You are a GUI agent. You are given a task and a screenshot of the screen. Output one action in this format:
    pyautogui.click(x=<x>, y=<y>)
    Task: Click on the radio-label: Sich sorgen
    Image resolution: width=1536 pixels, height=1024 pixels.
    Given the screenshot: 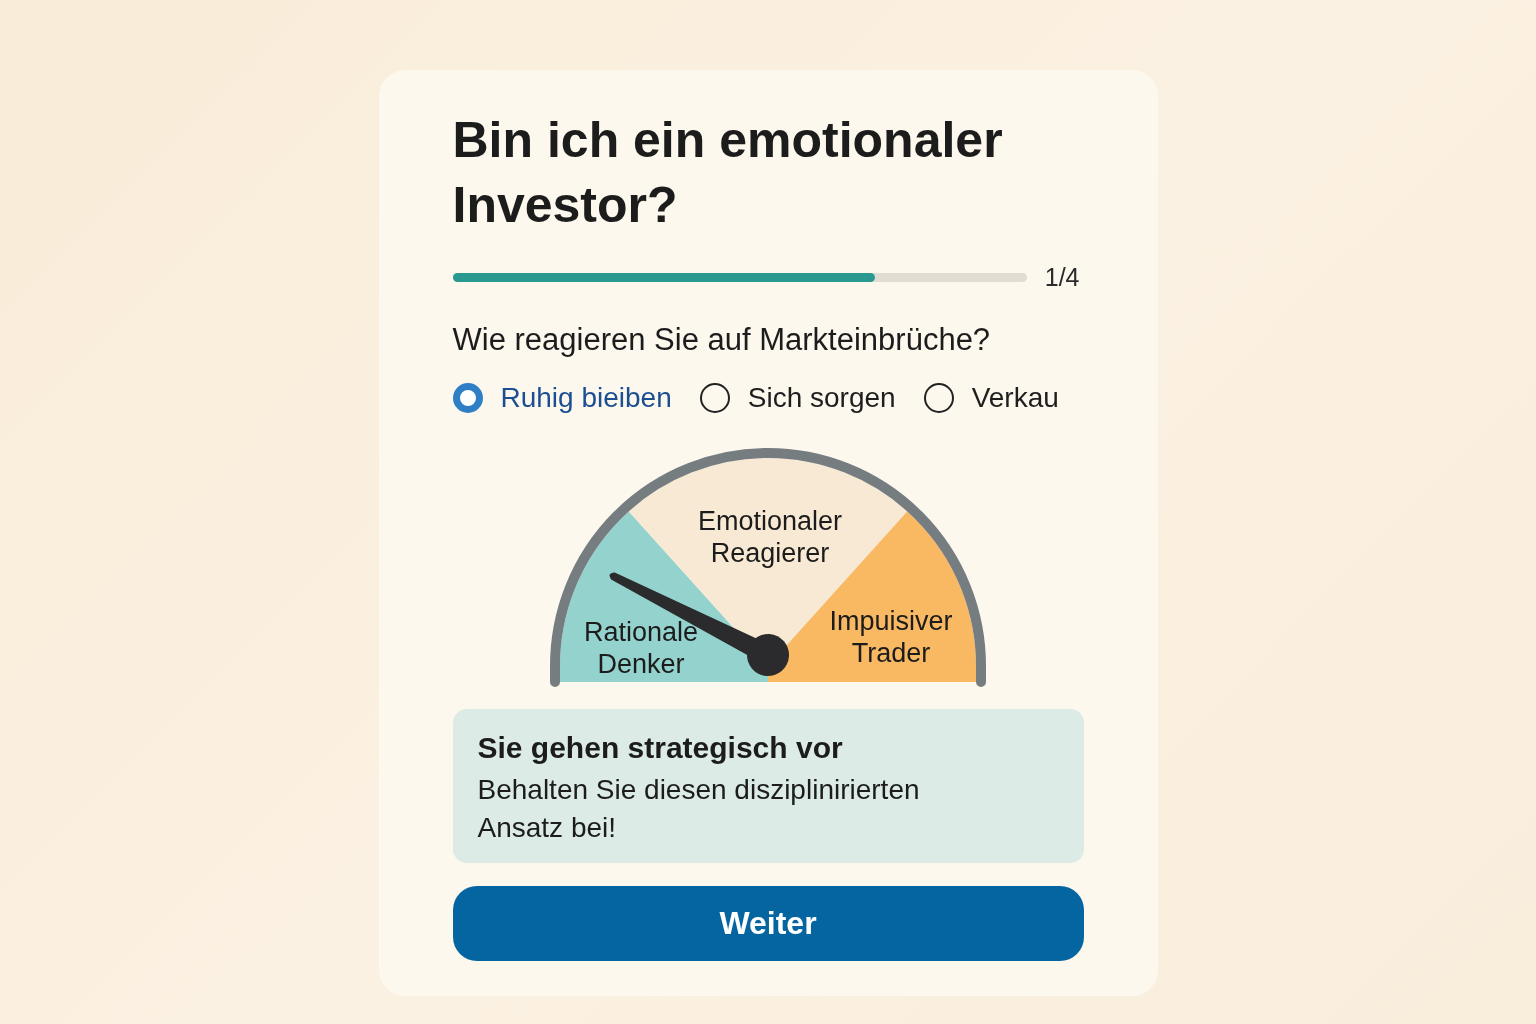 What is the action you would take?
    pyautogui.click(x=821, y=398)
    